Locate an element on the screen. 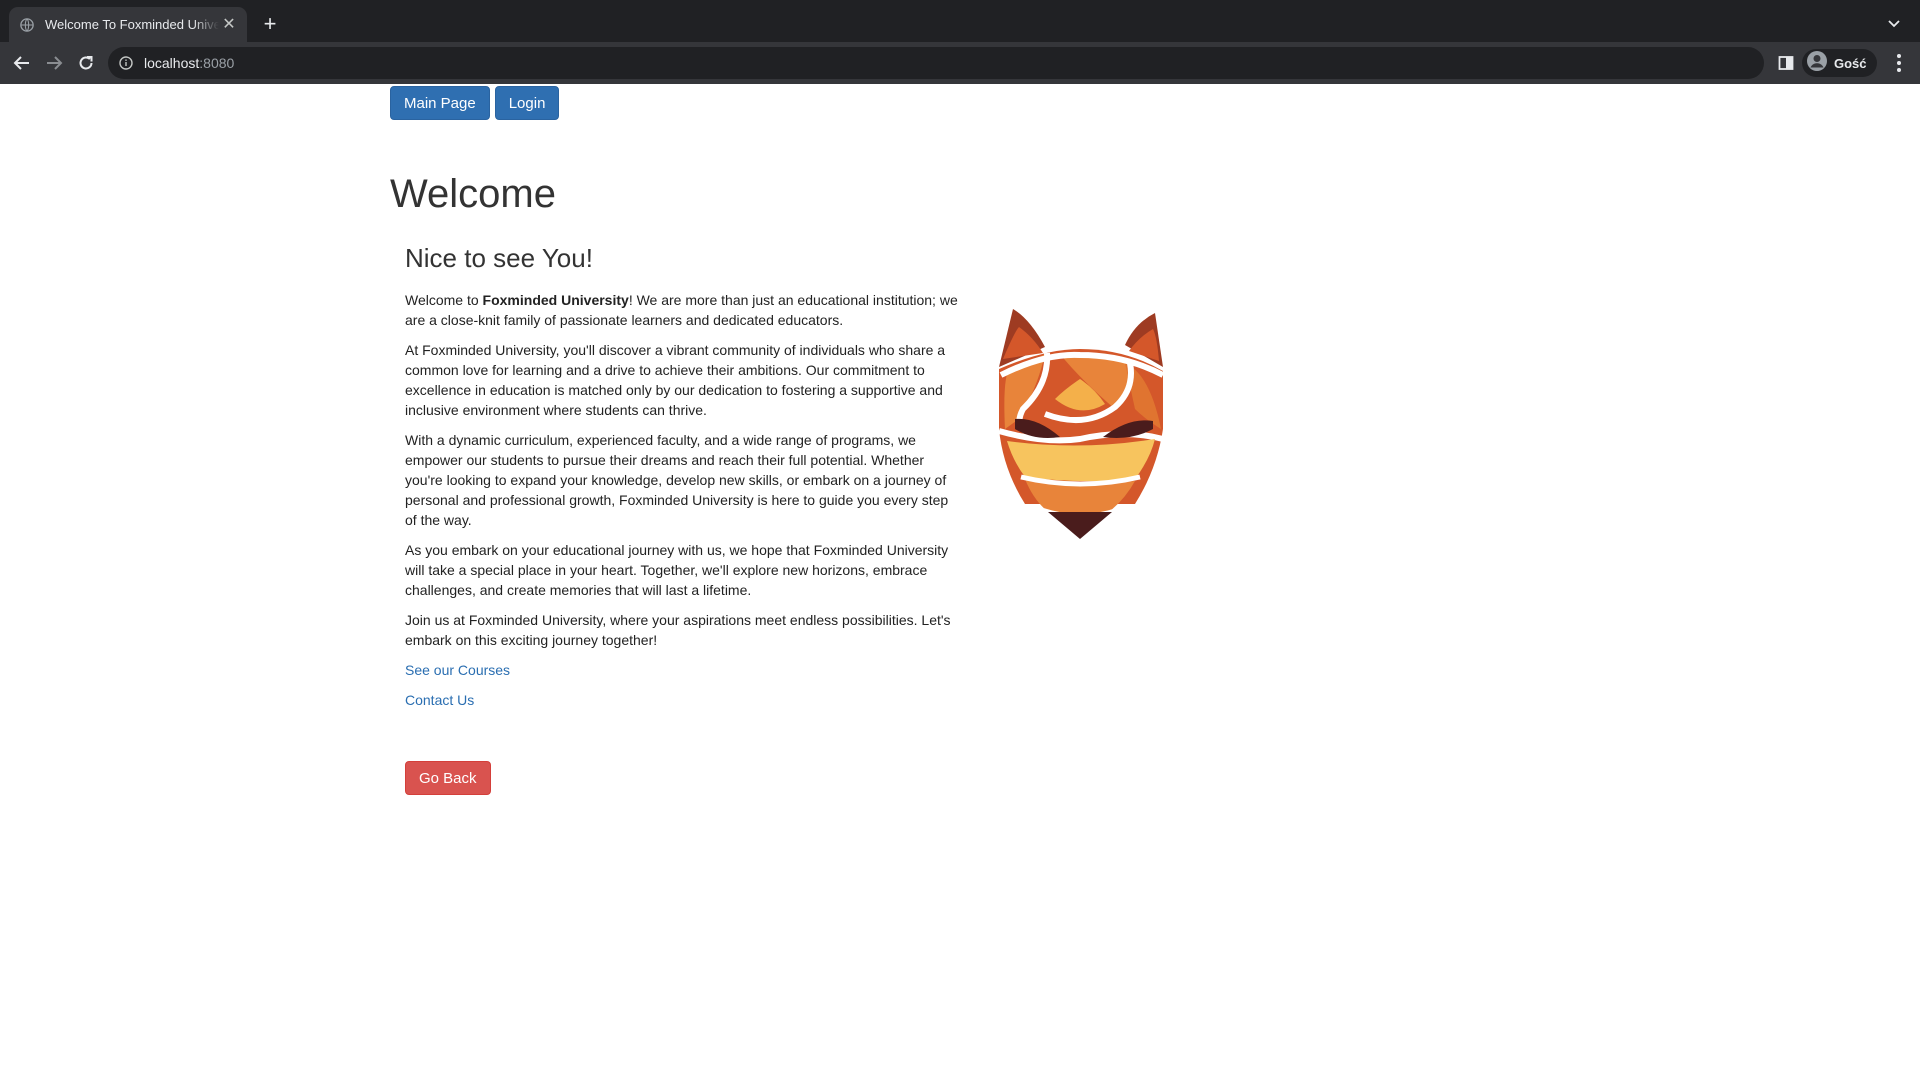 Image resolution: width=1920 pixels, height=1080 pixels. browser-tab: Welcome To Foxminded University ✕ is located at coordinates (128, 24).